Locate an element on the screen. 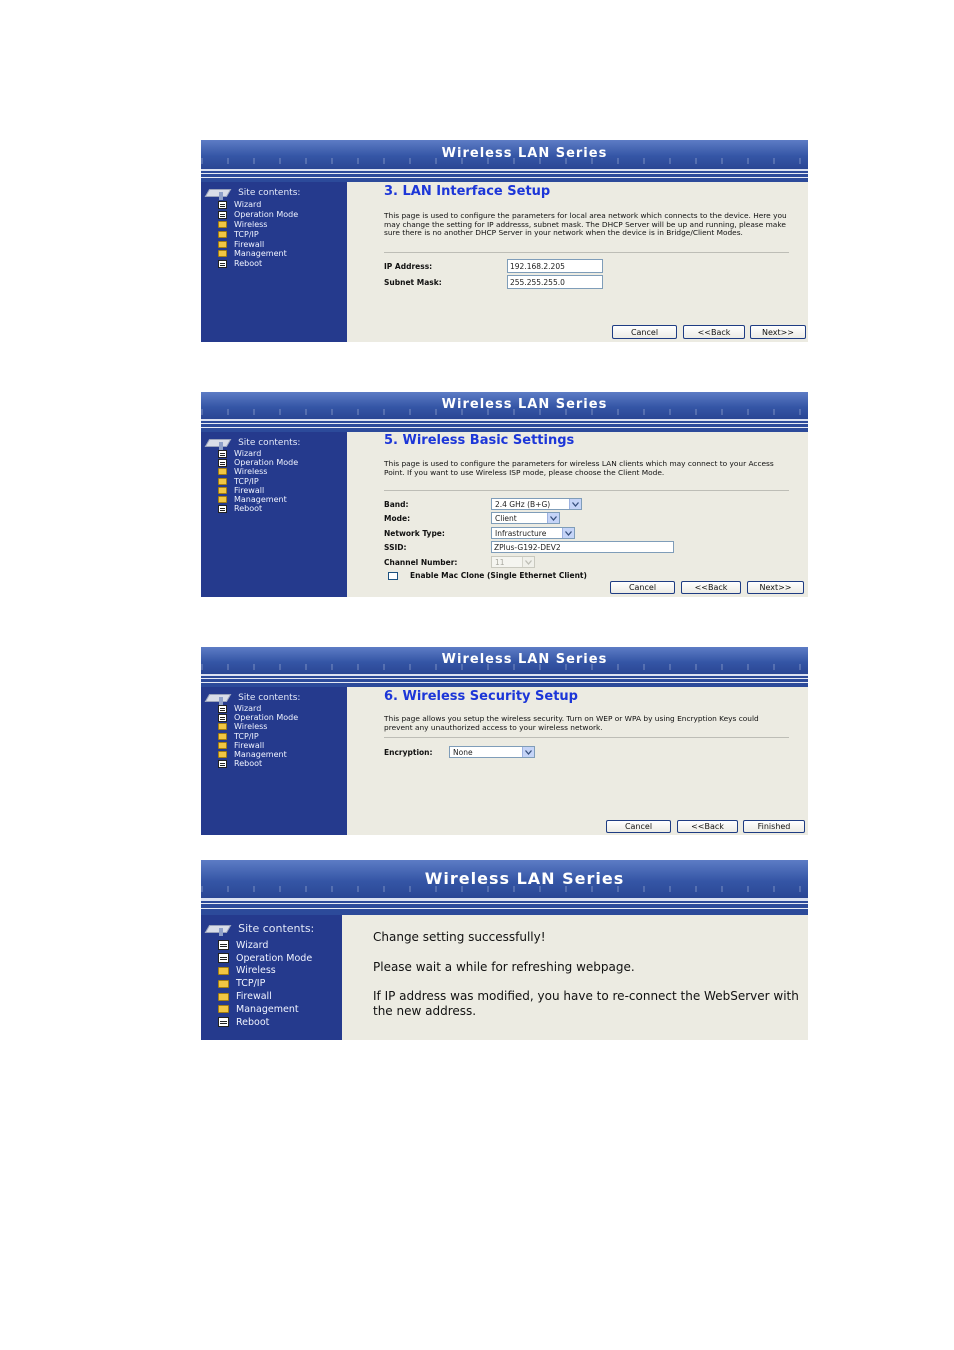 The image size is (954, 1350). band-select: 2.4 GHz (B+G) is located at coordinates (536, 504).